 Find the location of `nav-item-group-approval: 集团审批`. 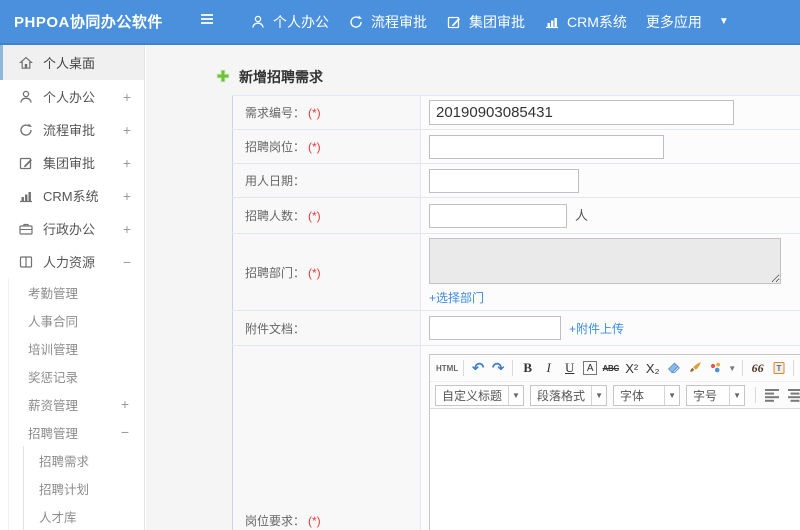

nav-item-group-approval: 集团审批 is located at coordinates (485, 22).